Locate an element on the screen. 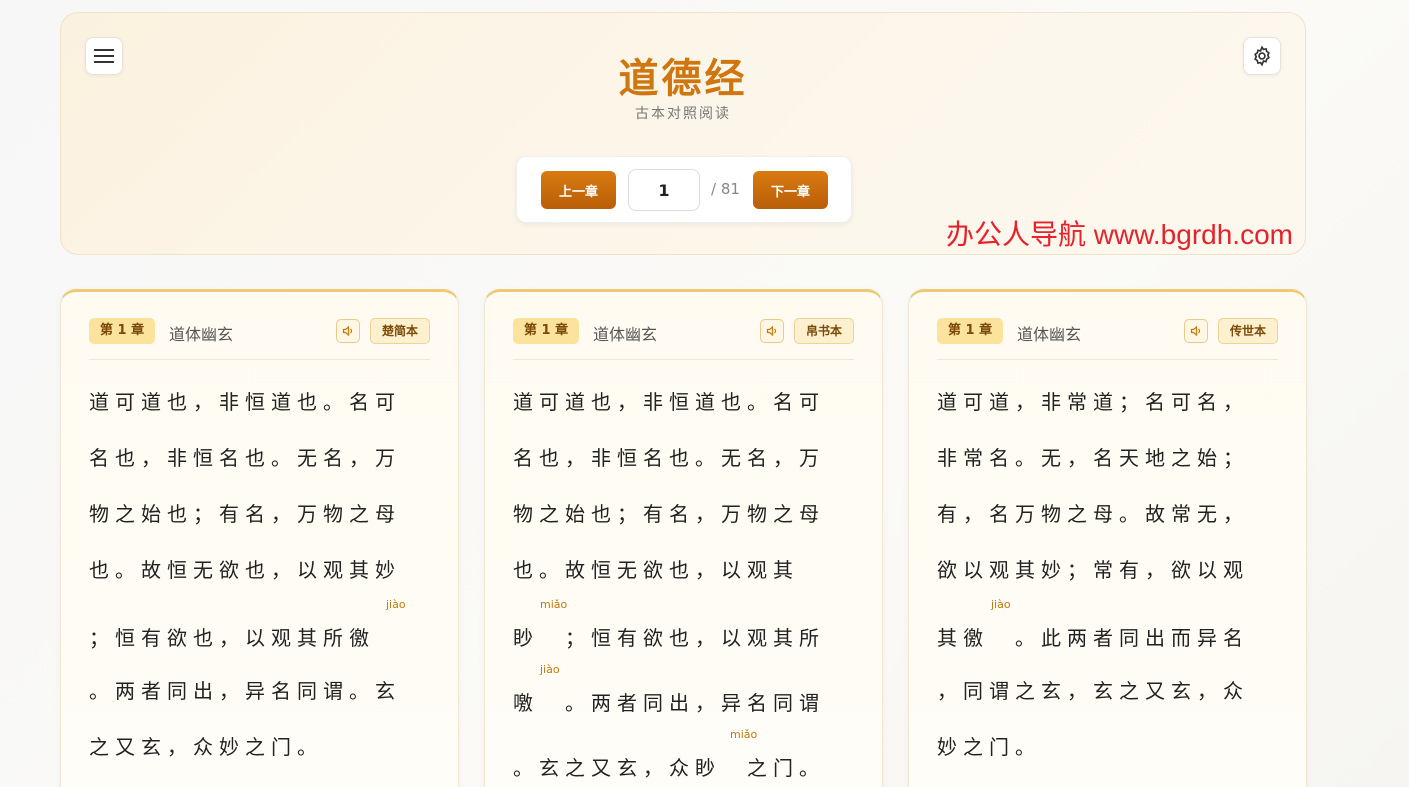 This screenshot has width=1409, height=787. text-line-annotated: jiào 噭 。两者同出，异名同谓 is located at coordinates (683, 695).